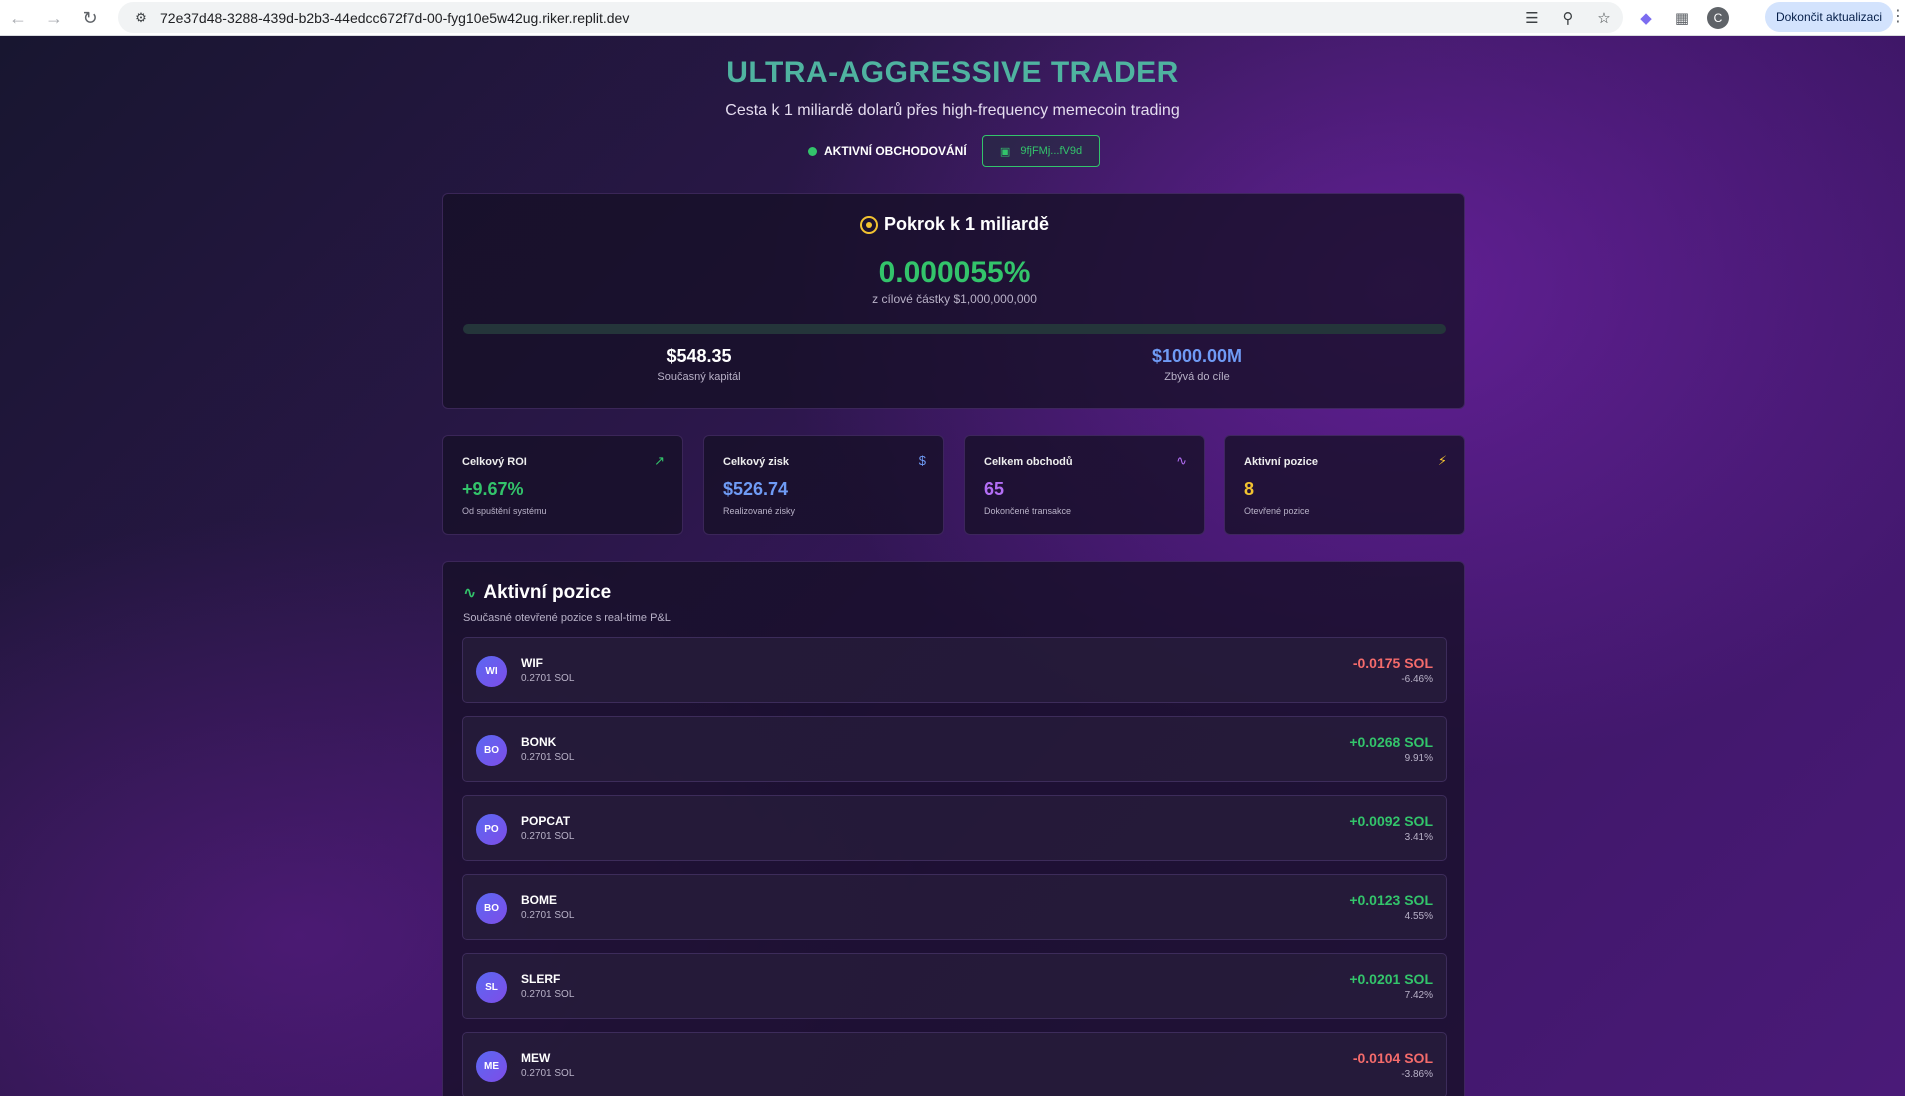 The image size is (1905, 1096). I want to click on token-symbol: POPCAT, so click(546, 821).